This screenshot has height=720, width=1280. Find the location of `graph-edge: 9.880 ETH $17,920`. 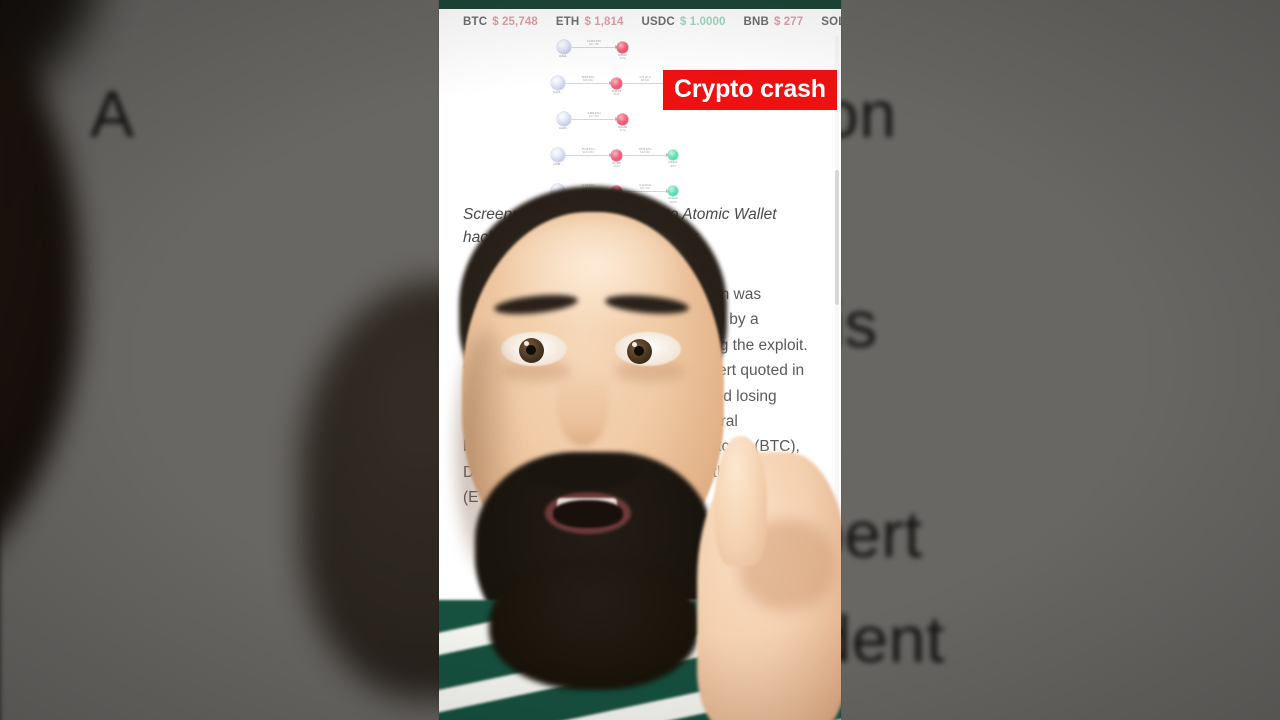

graph-edge: 9.880 ETH $17,920 is located at coordinates (594, 116).